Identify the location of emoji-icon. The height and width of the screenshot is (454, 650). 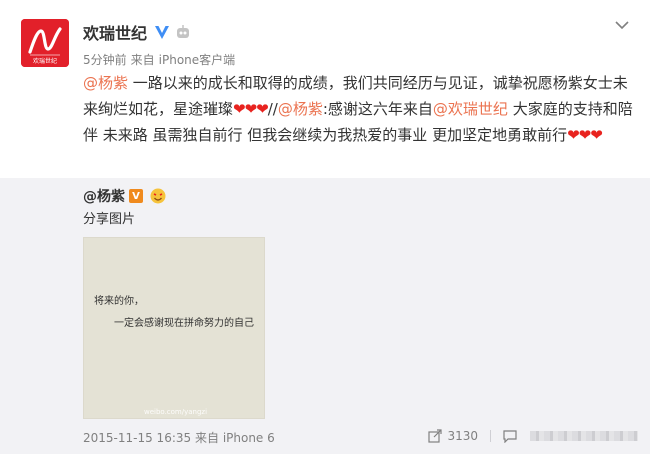
(158, 196).